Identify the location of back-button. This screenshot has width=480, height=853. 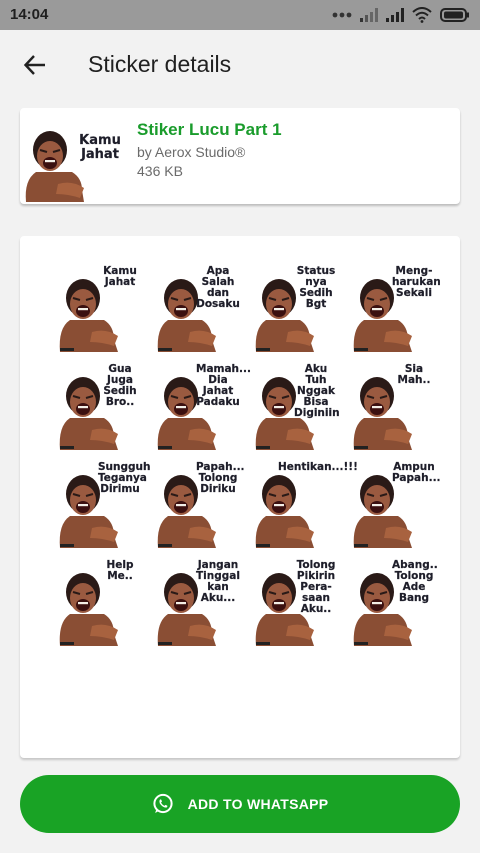
(35, 65).